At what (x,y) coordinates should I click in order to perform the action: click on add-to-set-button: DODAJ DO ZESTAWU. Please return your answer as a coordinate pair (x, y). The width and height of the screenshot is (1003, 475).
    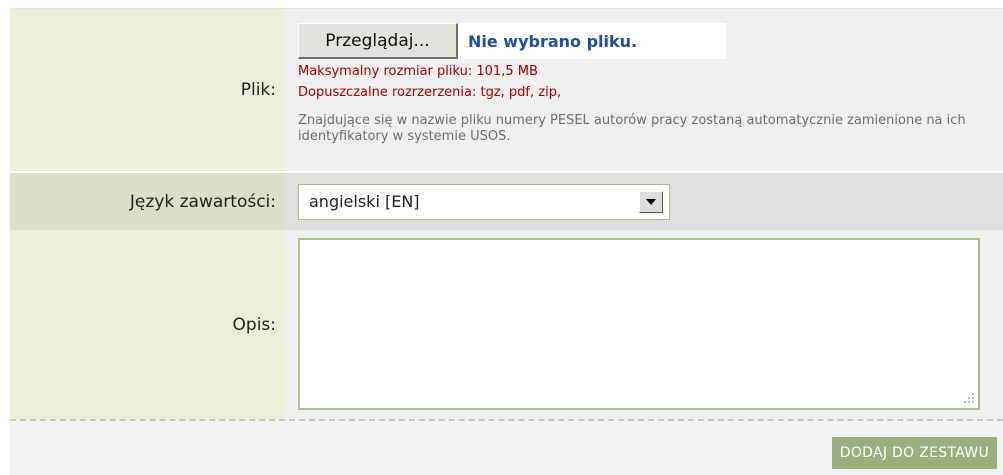
    Looking at the image, I should click on (914, 453).